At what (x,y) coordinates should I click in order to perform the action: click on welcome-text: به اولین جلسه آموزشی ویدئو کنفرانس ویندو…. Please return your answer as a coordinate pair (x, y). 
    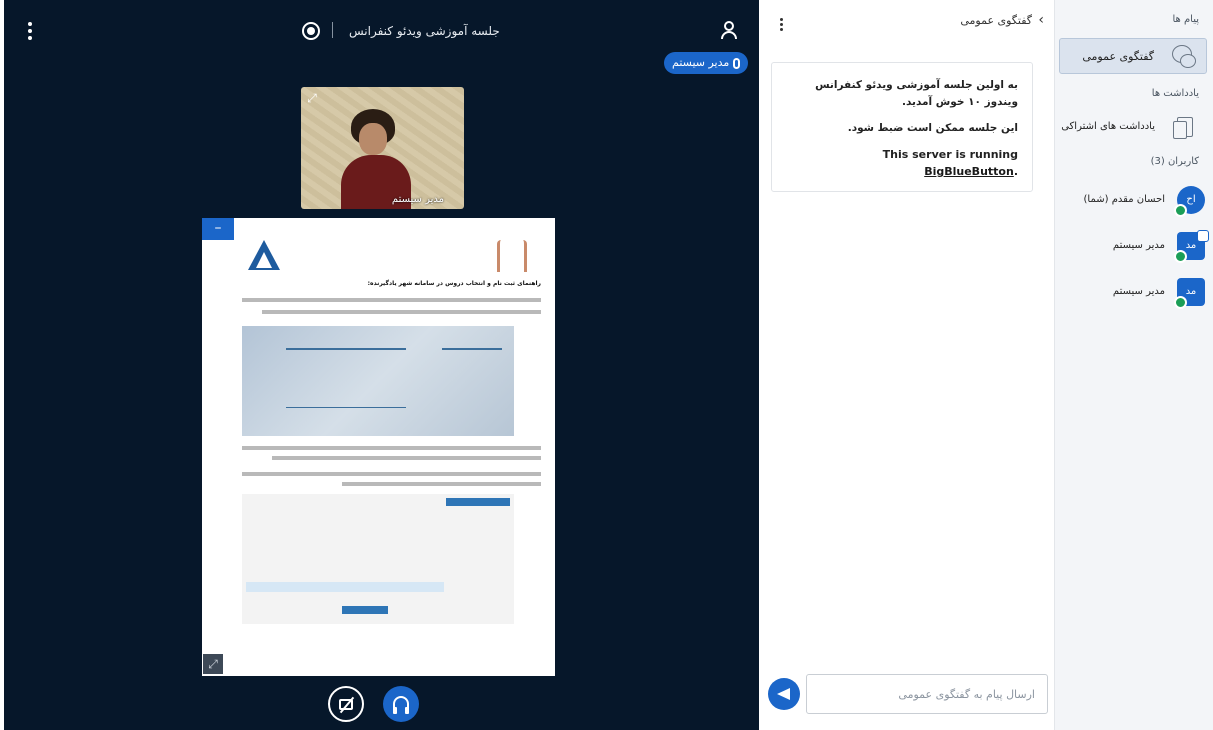
    Looking at the image, I should click on (916, 93).